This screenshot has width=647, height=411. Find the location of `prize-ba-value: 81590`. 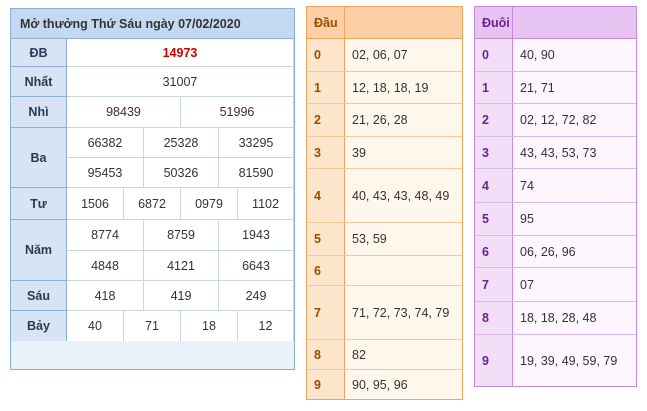

prize-ba-value: 81590 is located at coordinates (256, 173).